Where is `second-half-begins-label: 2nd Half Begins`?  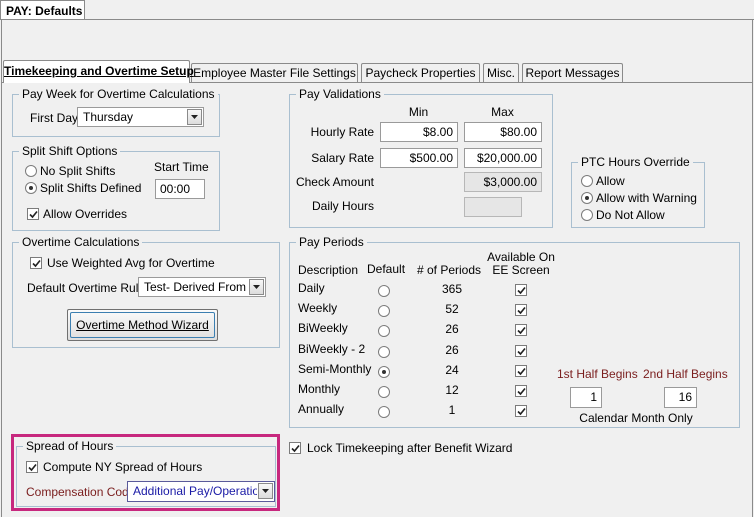
second-half-begins-label: 2nd Half Begins is located at coordinates (685, 374).